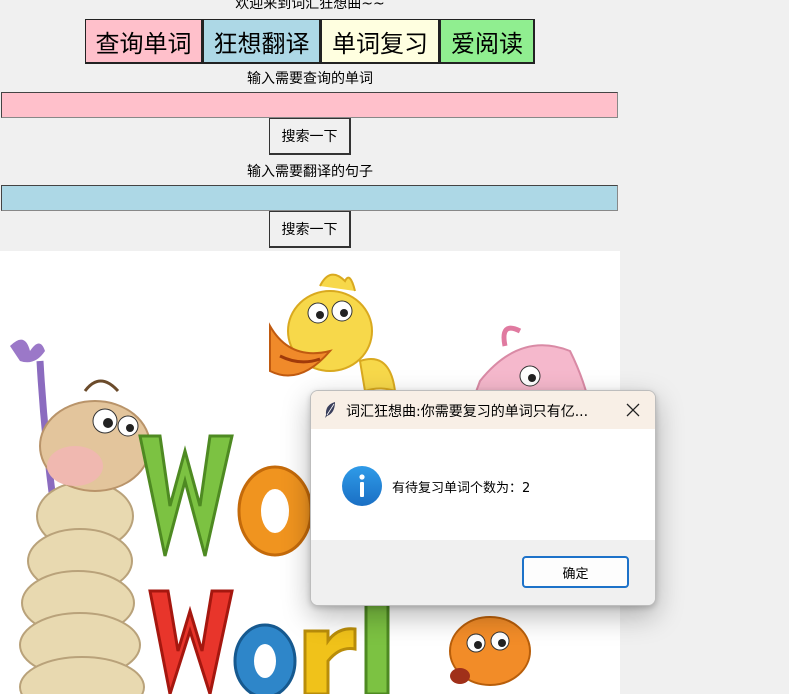 This screenshot has height=694, width=789. What do you see at coordinates (380, 41) in the screenshot?
I see `tab-word-review: 单词复习` at bounding box center [380, 41].